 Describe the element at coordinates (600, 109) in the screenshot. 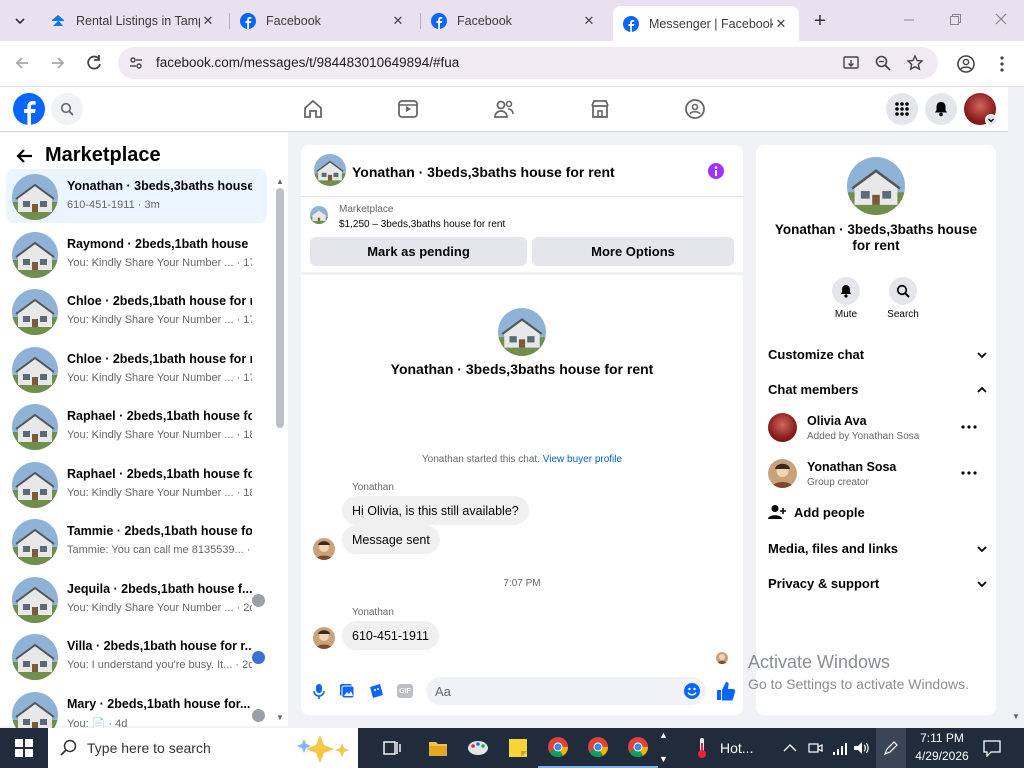

I see `marketplace-icon` at that location.